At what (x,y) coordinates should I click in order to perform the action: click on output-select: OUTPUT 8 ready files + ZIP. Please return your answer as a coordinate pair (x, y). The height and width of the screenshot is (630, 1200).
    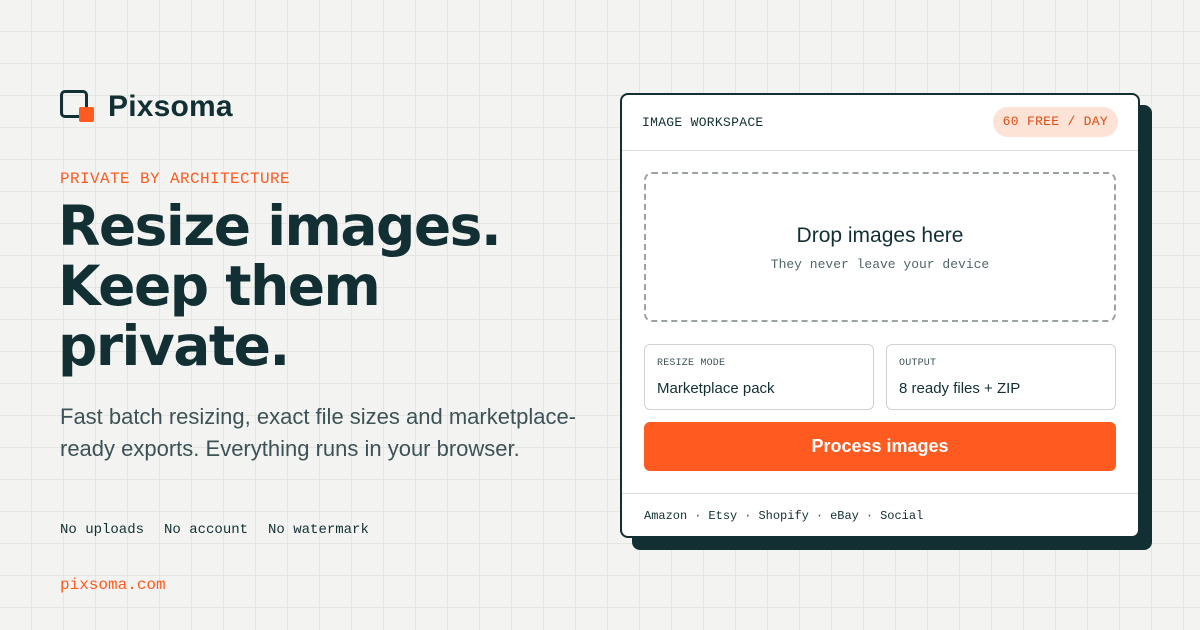
    Looking at the image, I should click on (1001, 377).